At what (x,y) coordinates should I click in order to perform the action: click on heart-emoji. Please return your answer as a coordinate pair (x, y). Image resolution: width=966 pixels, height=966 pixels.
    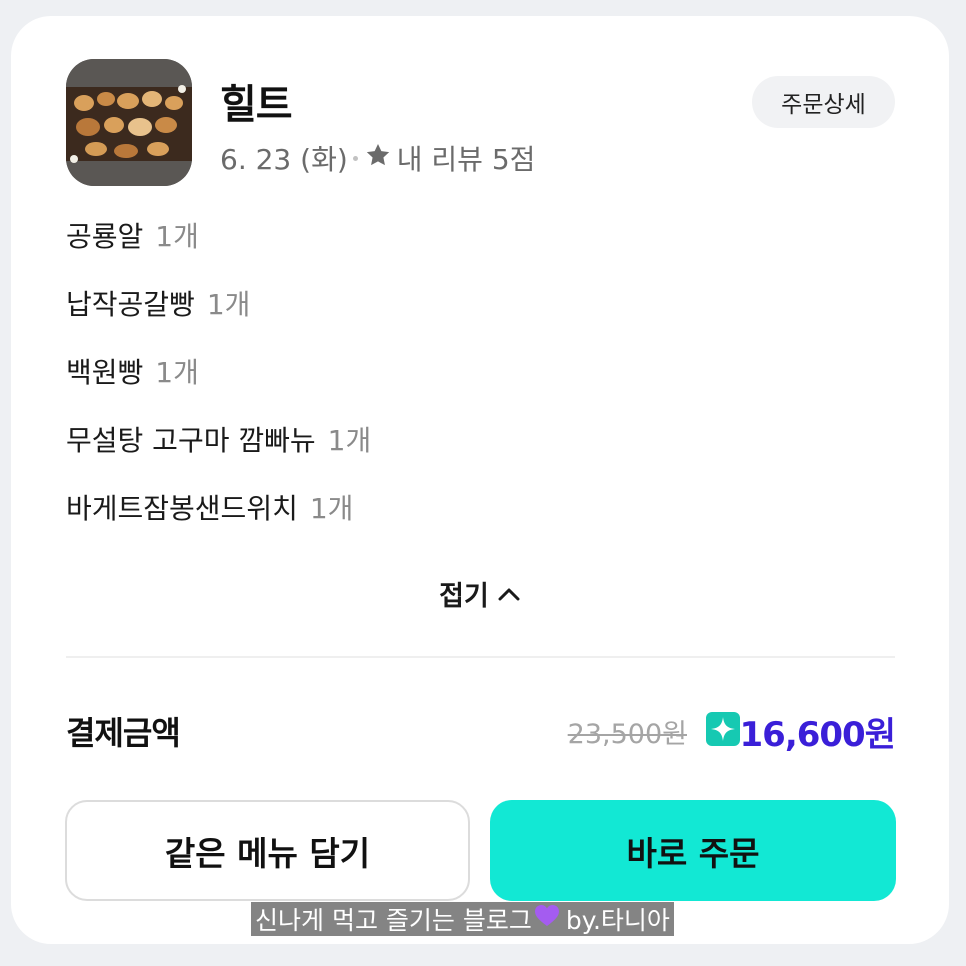
    Looking at the image, I should click on (547, 919).